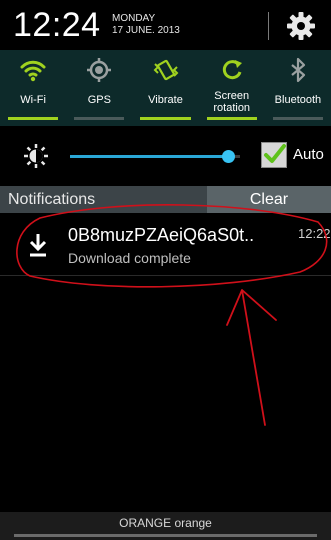 Image resolution: width=331 pixels, height=540 pixels. What do you see at coordinates (165, 523) in the screenshot?
I see `carrier-label: ORANGE orange` at bounding box center [165, 523].